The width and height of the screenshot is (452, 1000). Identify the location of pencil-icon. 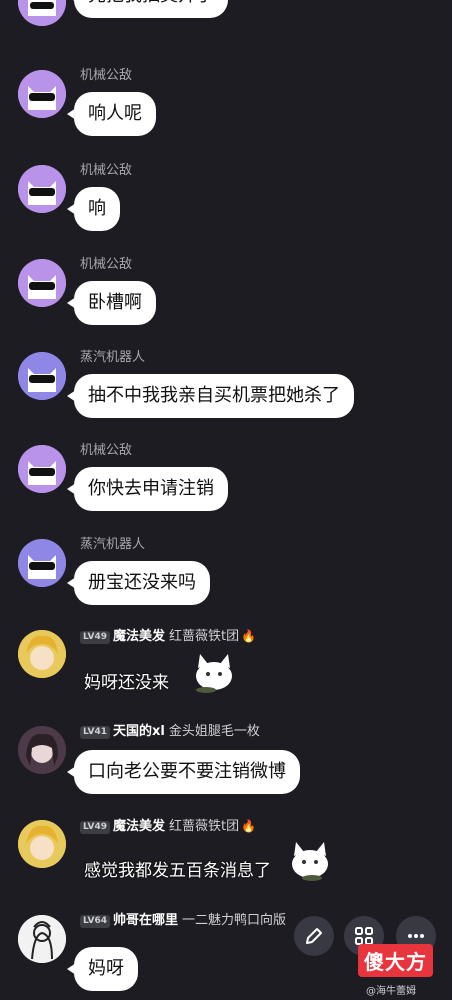
(314, 936).